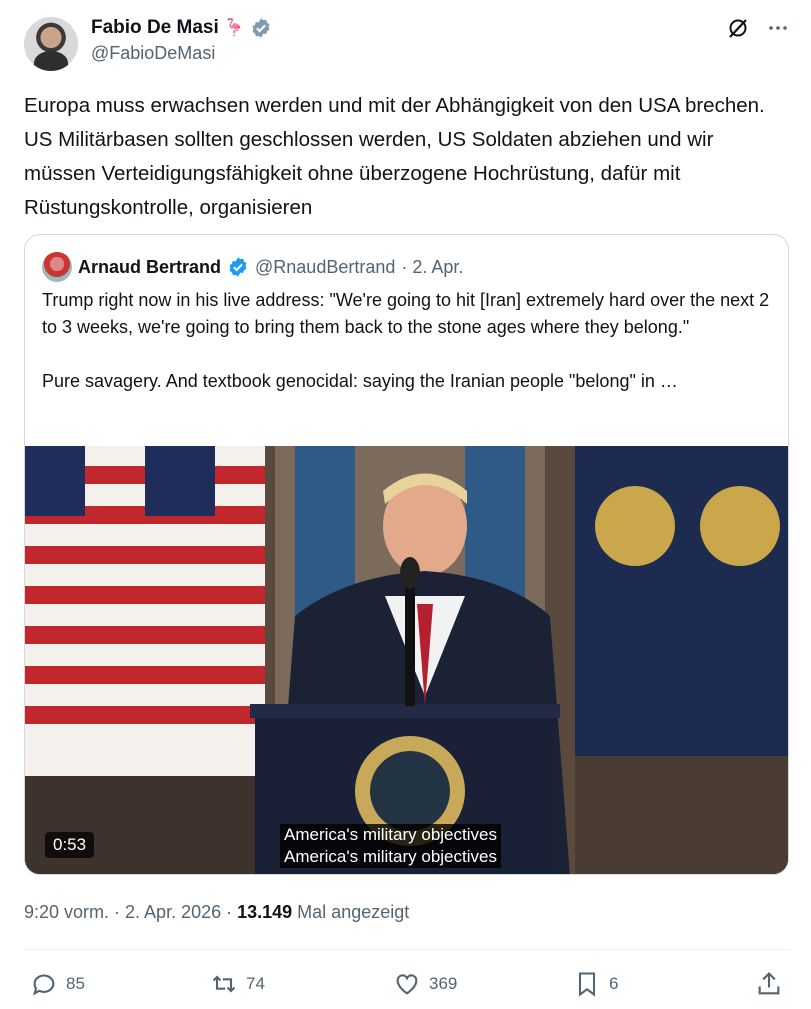  I want to click on tweet-header: Fabio De Masi 🦩 @FabioDeMasi, so click(407, 44).